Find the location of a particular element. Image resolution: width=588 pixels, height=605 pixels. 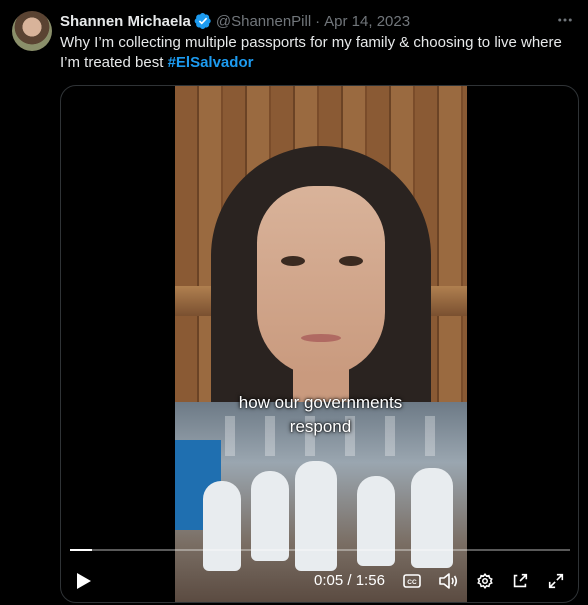

mouth is located at coordinates (321, 338).